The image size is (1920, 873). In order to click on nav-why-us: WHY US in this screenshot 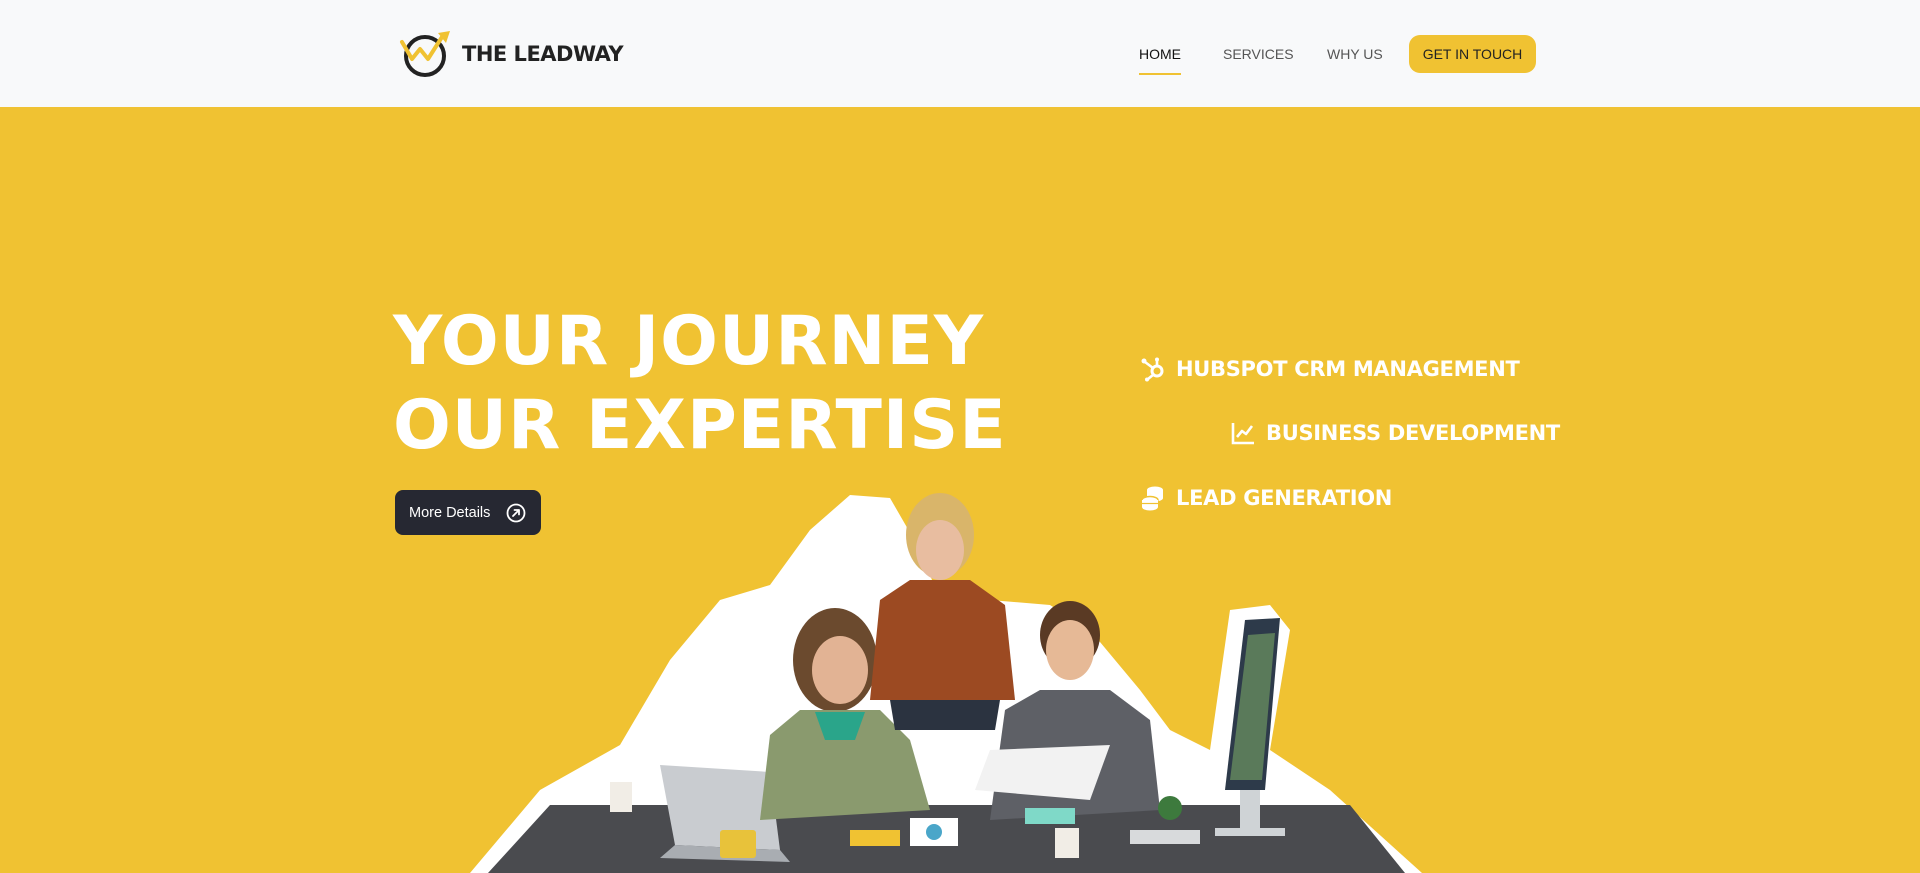, I will do `click(1355, 54)`.